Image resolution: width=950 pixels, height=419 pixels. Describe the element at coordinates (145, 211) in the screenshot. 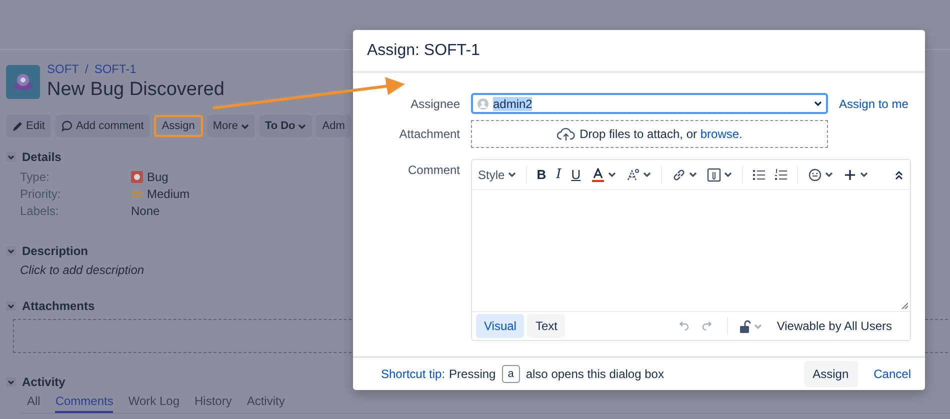

I see `field-value: None` at that location.